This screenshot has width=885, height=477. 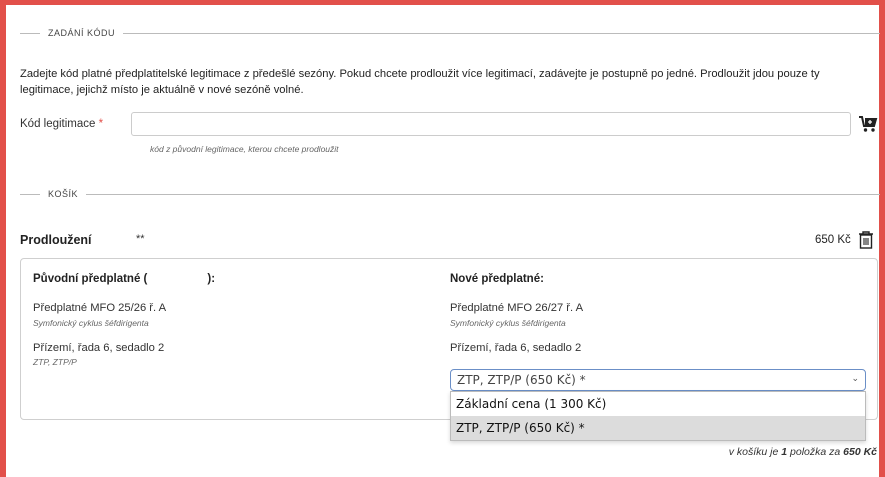 What do you see at coordinates (211, 279) in the screenshot?
I see `original-heading-suffix: ):` at bounding box center [211, 279].